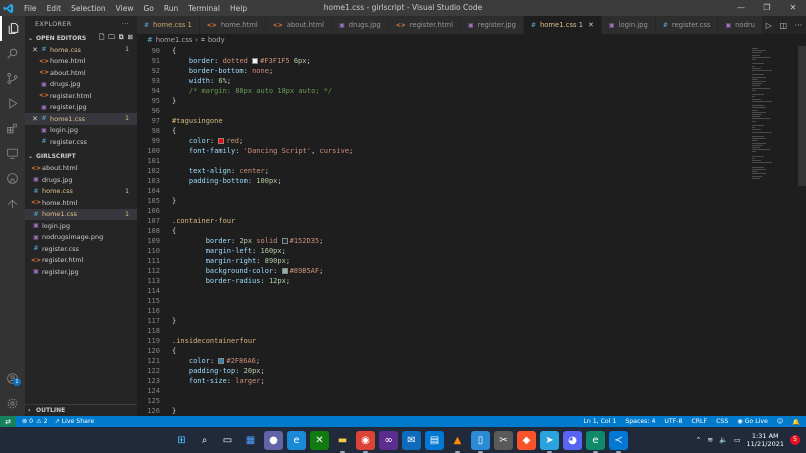 The image size is (806, 453). What do you see at coordinates (365, 441) in the screenshot?
I see `chrome-icon: ◉` at bounding box center [365, 441].